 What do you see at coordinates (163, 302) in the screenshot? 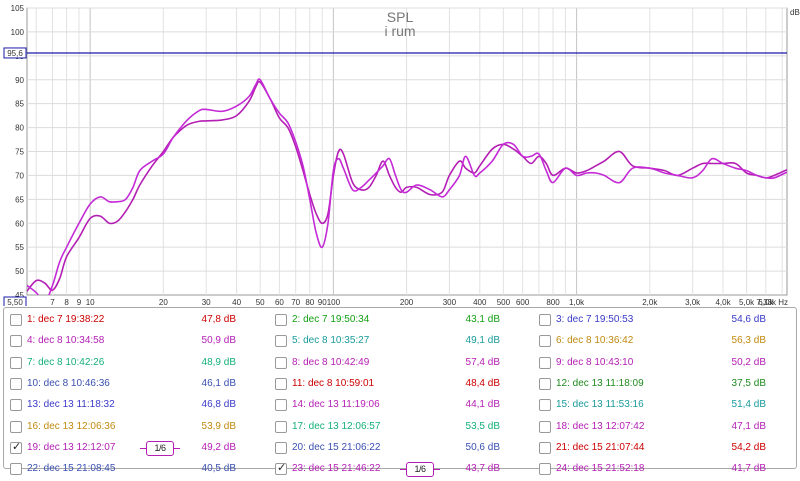
I see `x-tick-label: 20` at bounding box center [163, 302].